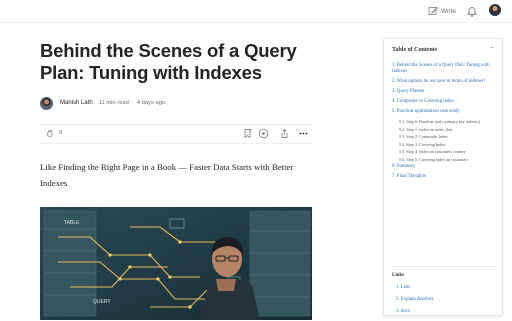  I want to click on toc-item: 7. Final Thoughts, so click(444, 177).